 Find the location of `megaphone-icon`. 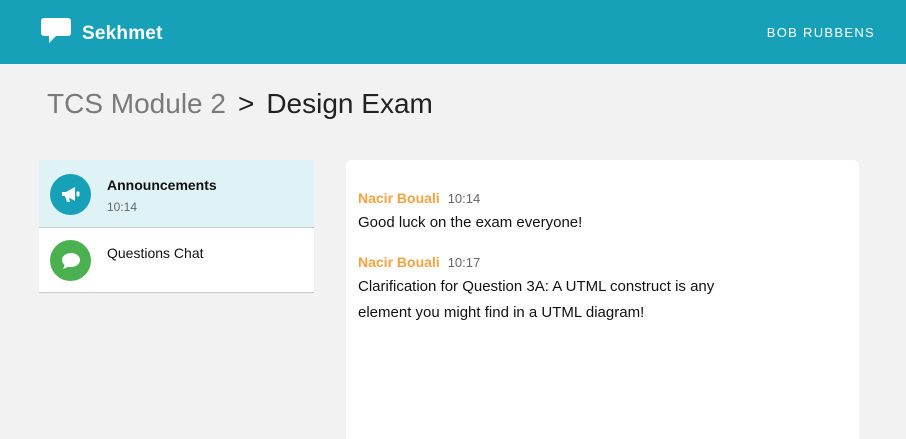

megaphone-icon is located at coordinates (70, 194).